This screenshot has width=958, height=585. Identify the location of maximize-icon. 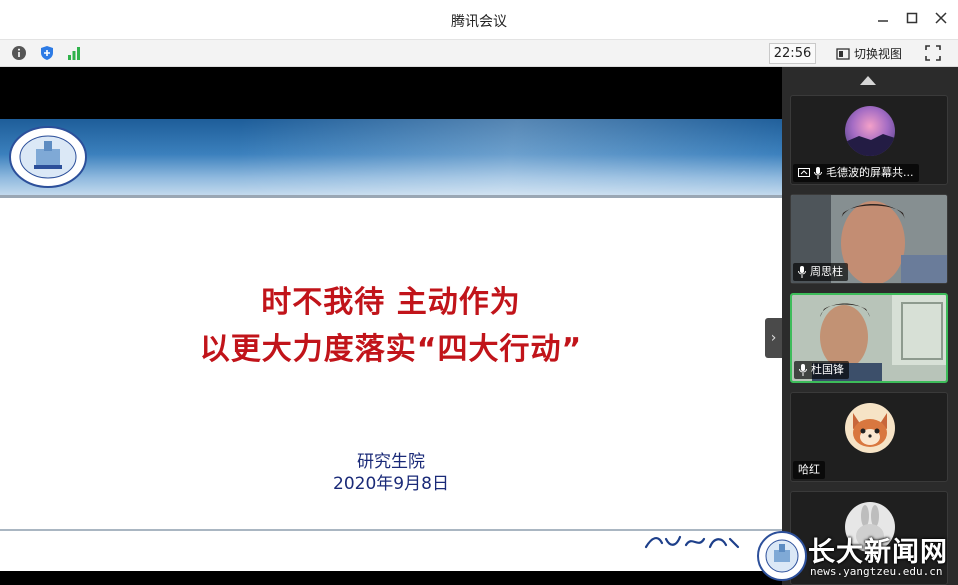
(912, 18).